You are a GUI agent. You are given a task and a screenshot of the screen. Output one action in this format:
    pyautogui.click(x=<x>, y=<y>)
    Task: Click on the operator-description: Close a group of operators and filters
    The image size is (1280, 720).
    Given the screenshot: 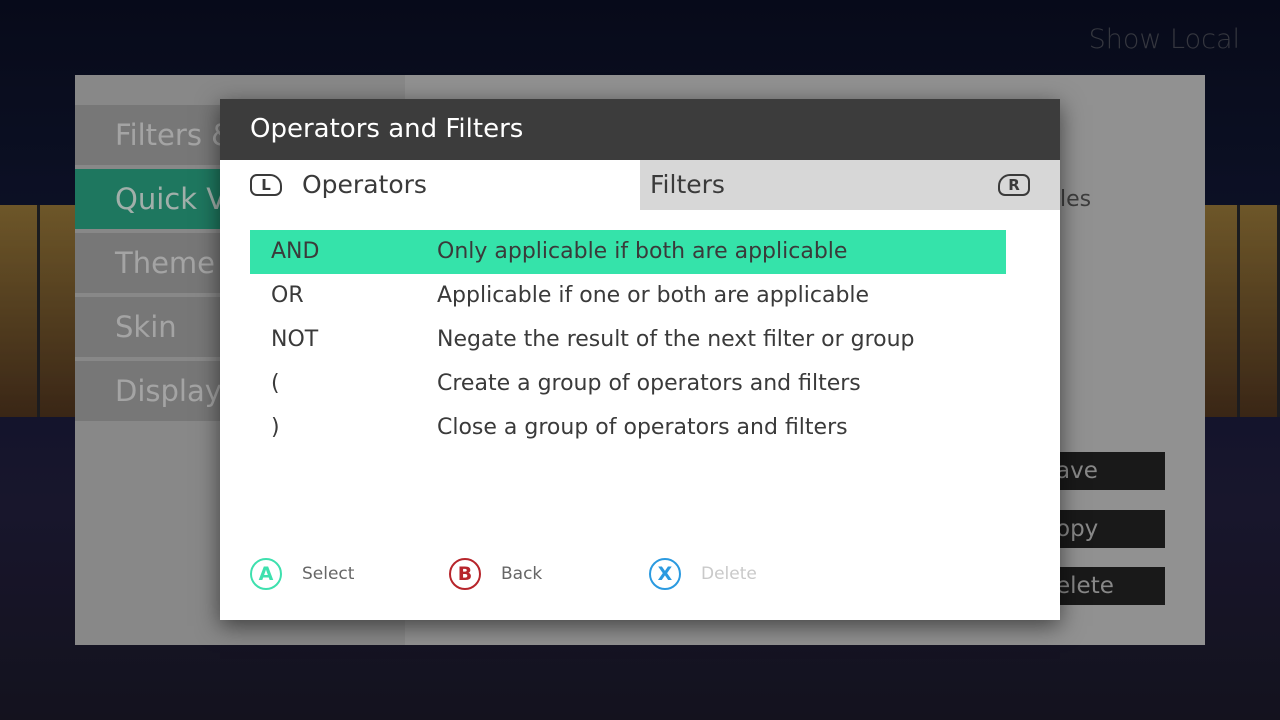 What is the action you would take?
    pyautogui.click(x=642, y=427)
    